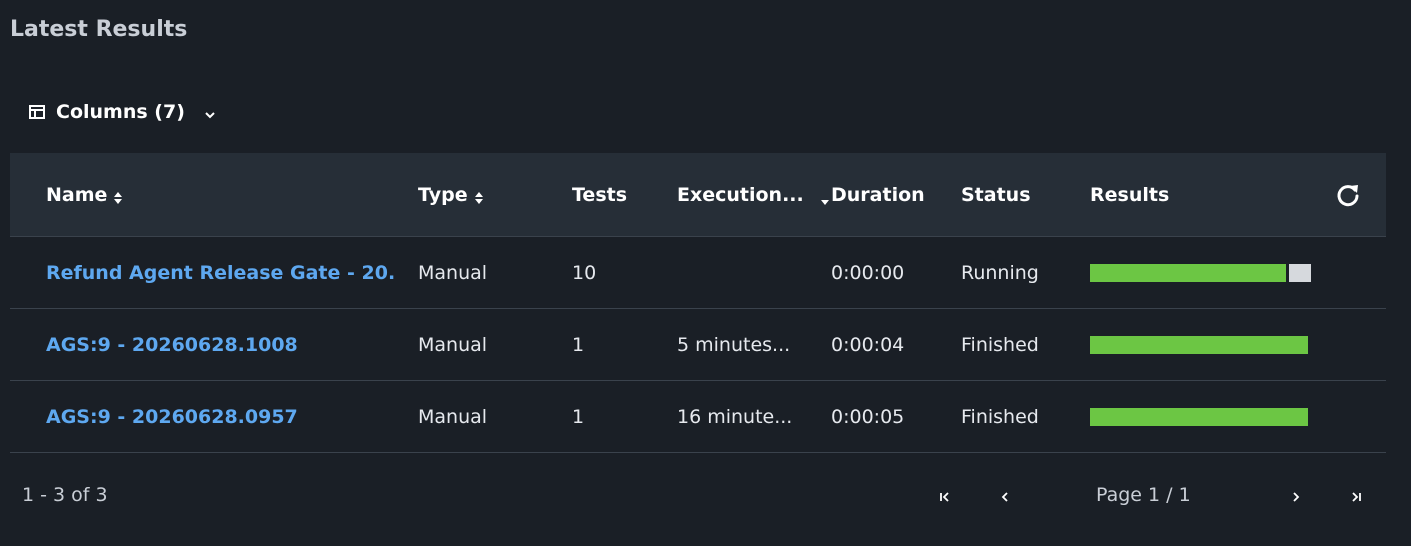 The height and width of the screenshot is (546, 1411). I want to click on results-count: 1 - 3 of 3, so click(65, 495).